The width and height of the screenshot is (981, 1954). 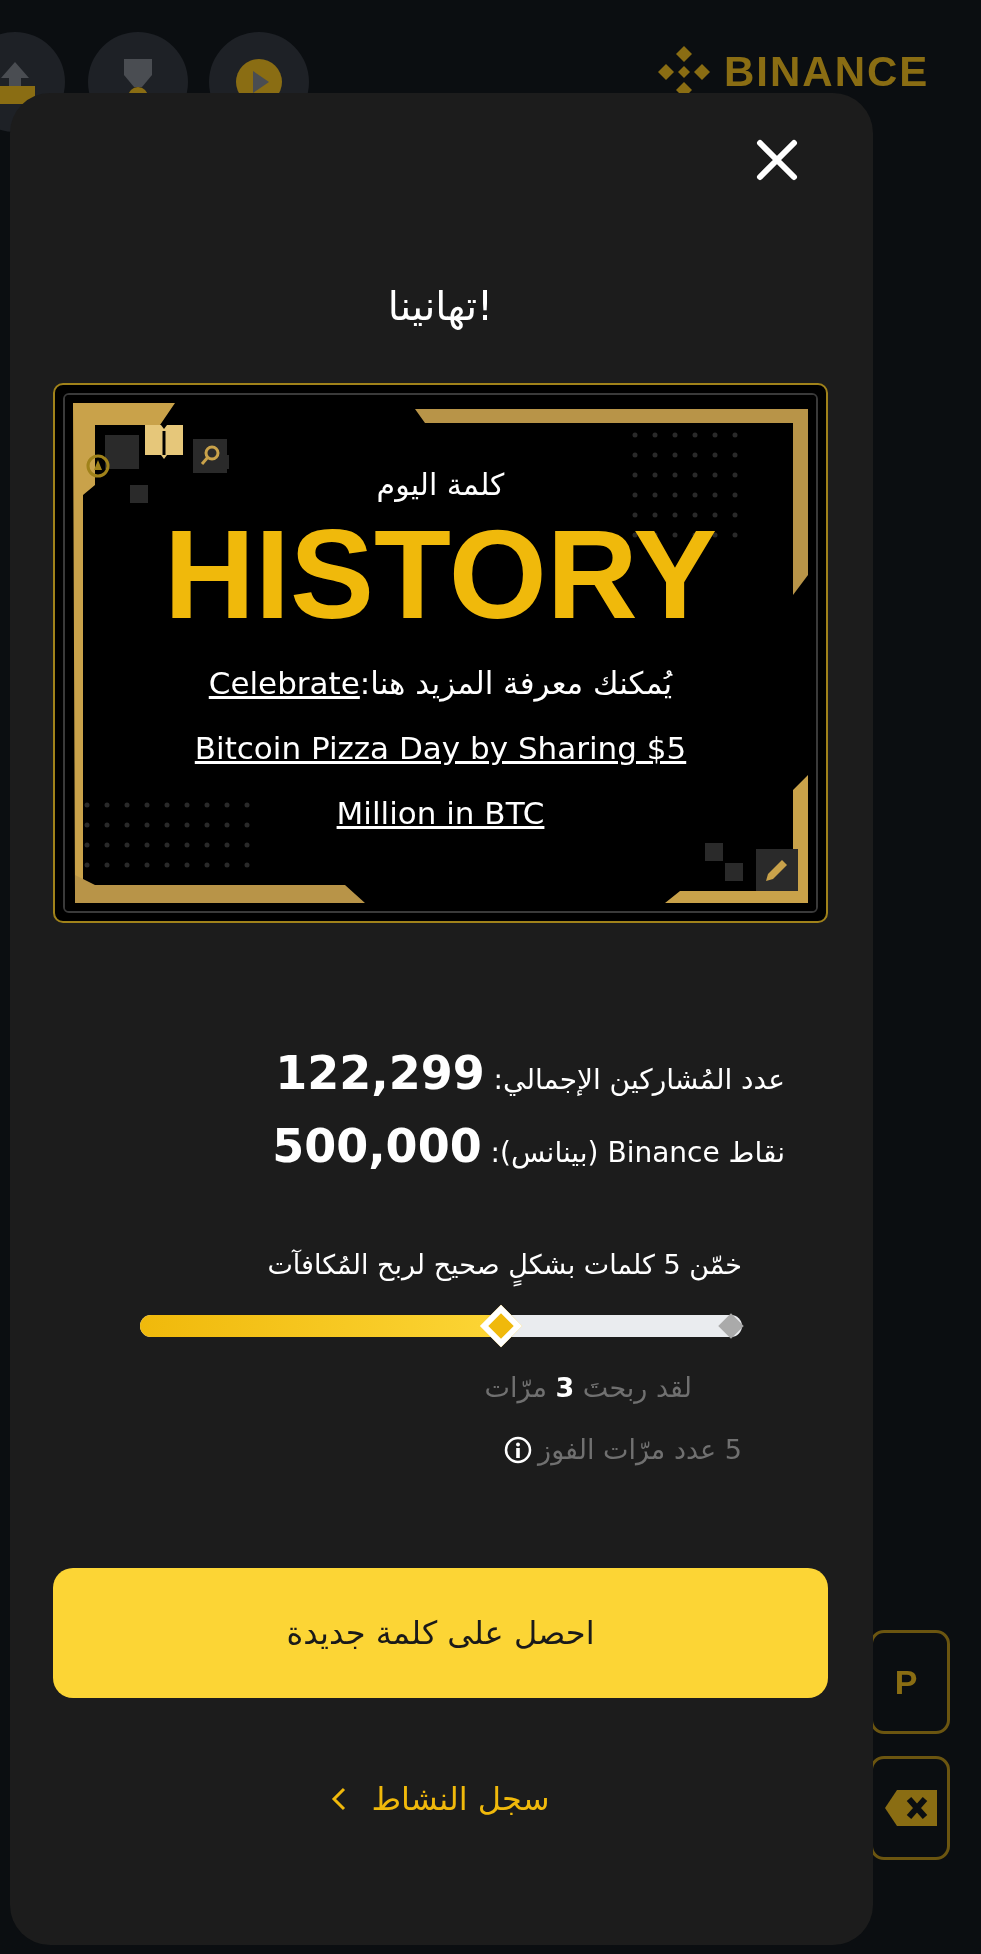 I want to click on brand-name: BINANCE, so click(x=827, y=72).